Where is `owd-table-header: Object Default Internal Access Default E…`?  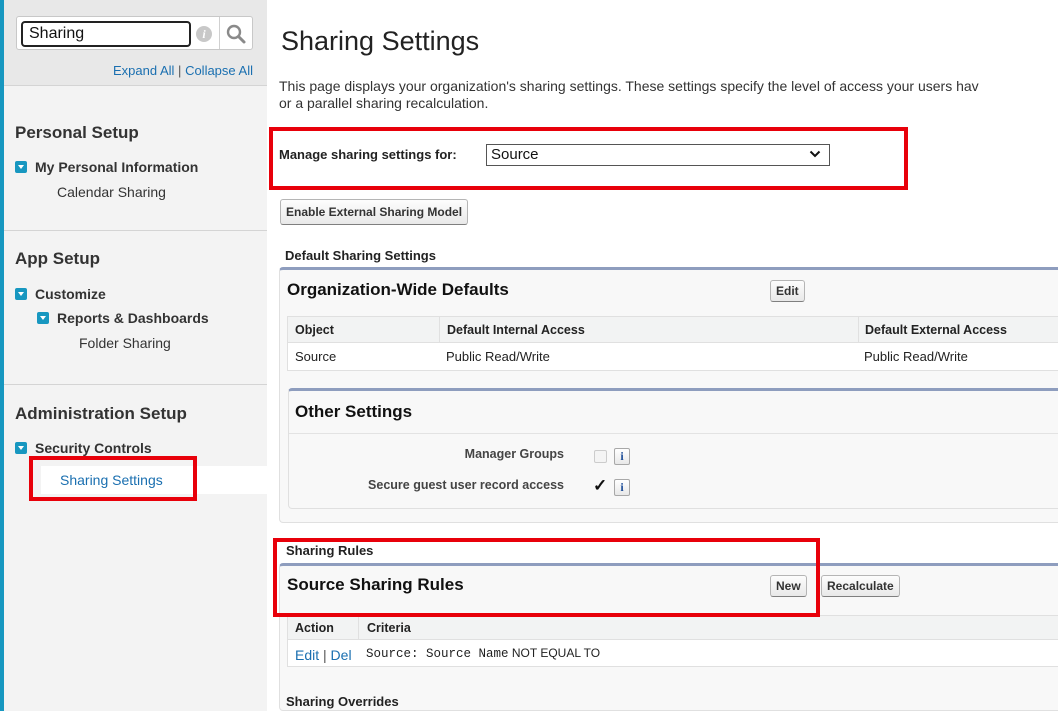
owd-table-header: Object Default Internal Access Default E… is located at coordinates (673, 330).